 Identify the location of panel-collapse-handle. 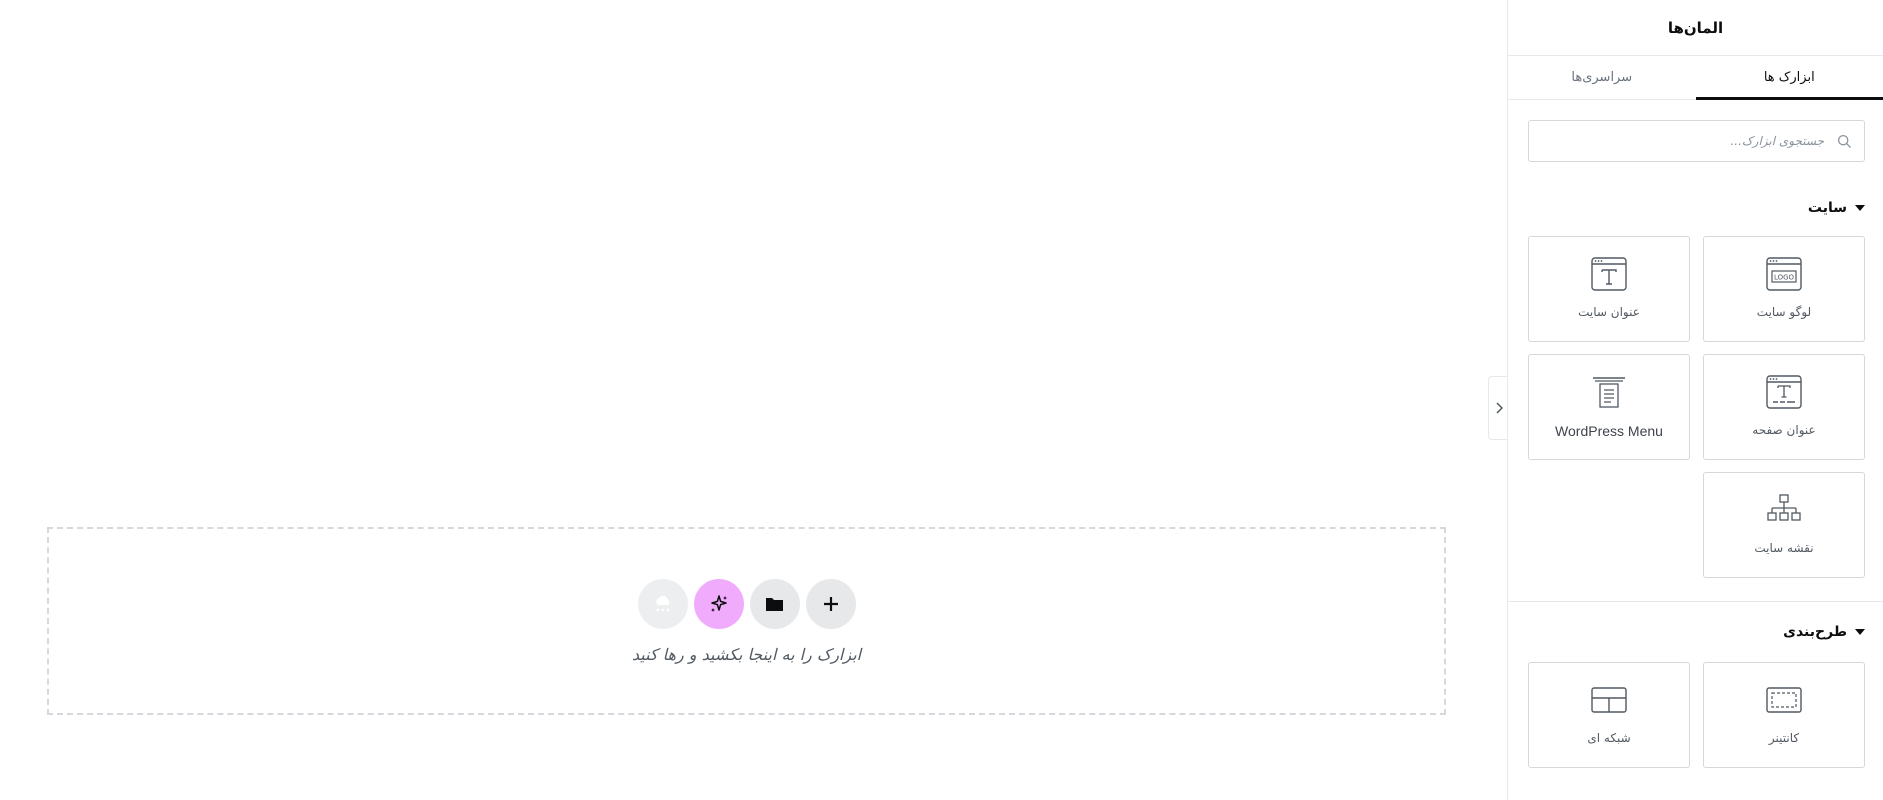
(1498, 408).